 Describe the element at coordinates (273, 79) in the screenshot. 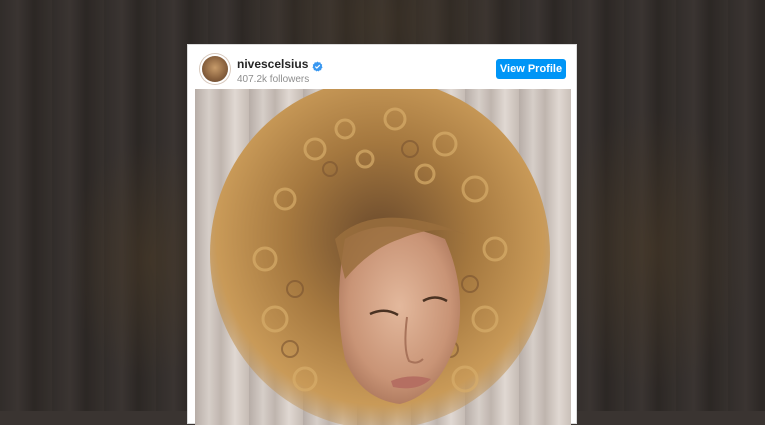

I see `follower-count: 407.2k followers` at that location.